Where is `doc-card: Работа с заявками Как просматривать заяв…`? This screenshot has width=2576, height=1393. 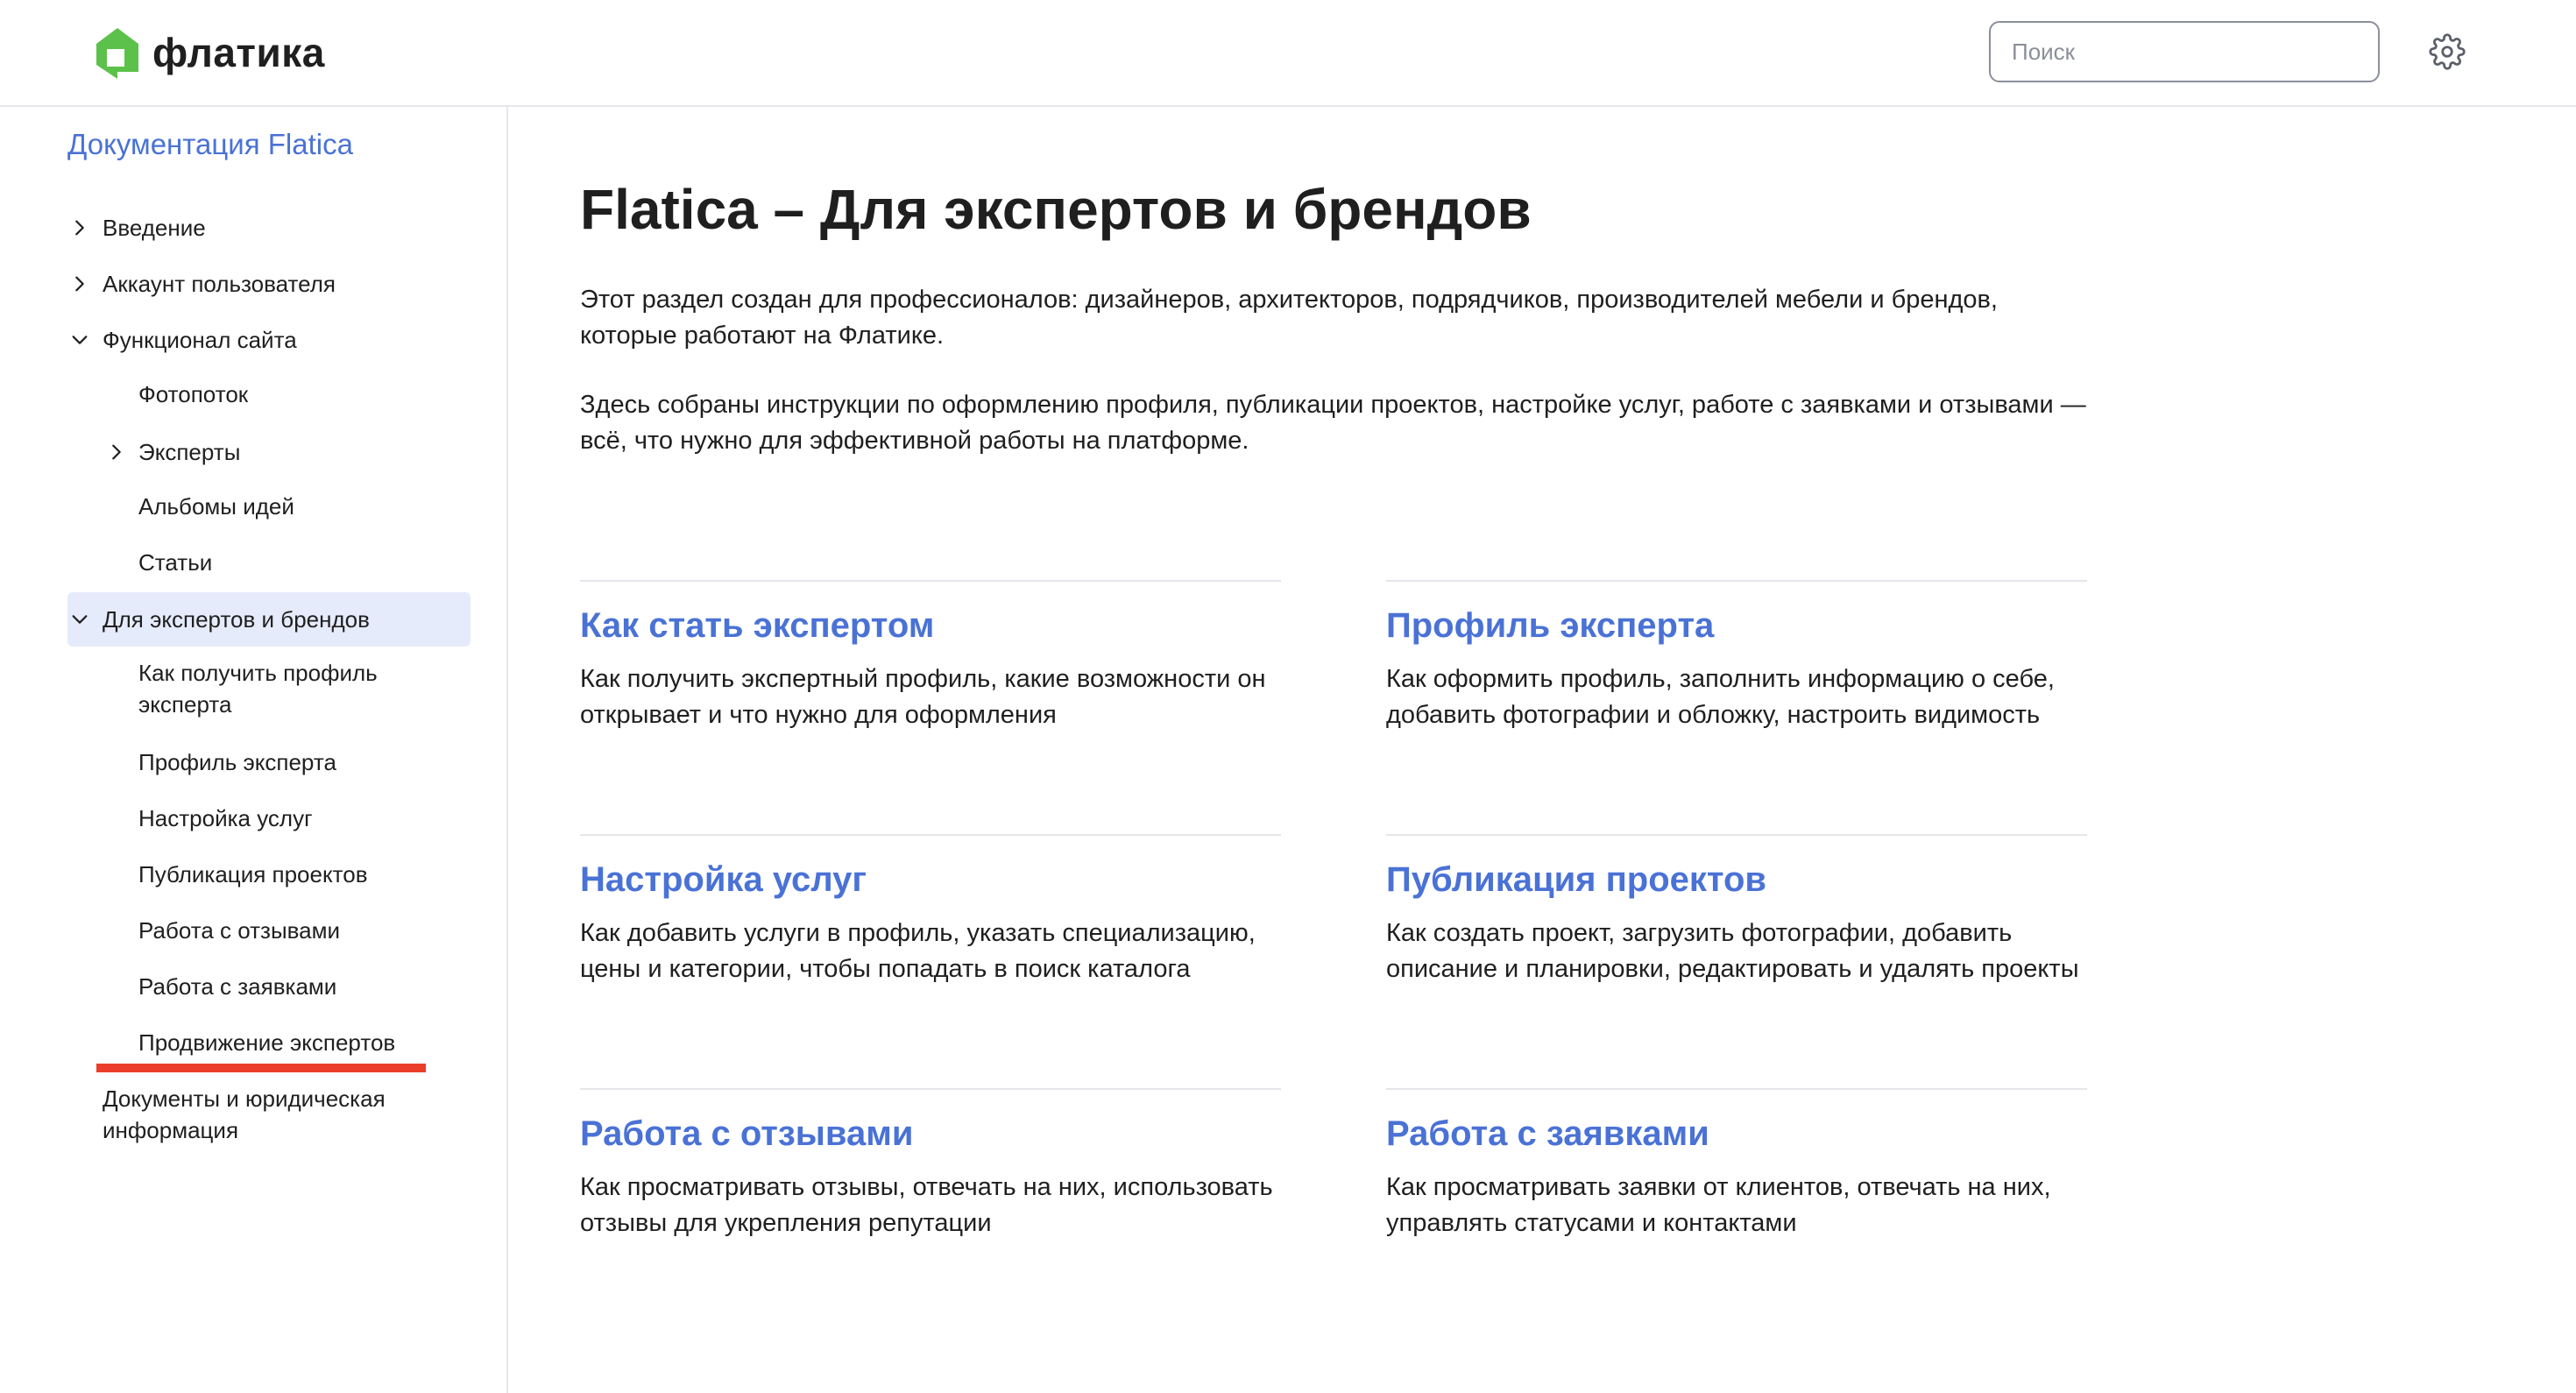
doc-card: Работа с заявками Как просматривать заяв… is located at coordinates (1736, 1165).